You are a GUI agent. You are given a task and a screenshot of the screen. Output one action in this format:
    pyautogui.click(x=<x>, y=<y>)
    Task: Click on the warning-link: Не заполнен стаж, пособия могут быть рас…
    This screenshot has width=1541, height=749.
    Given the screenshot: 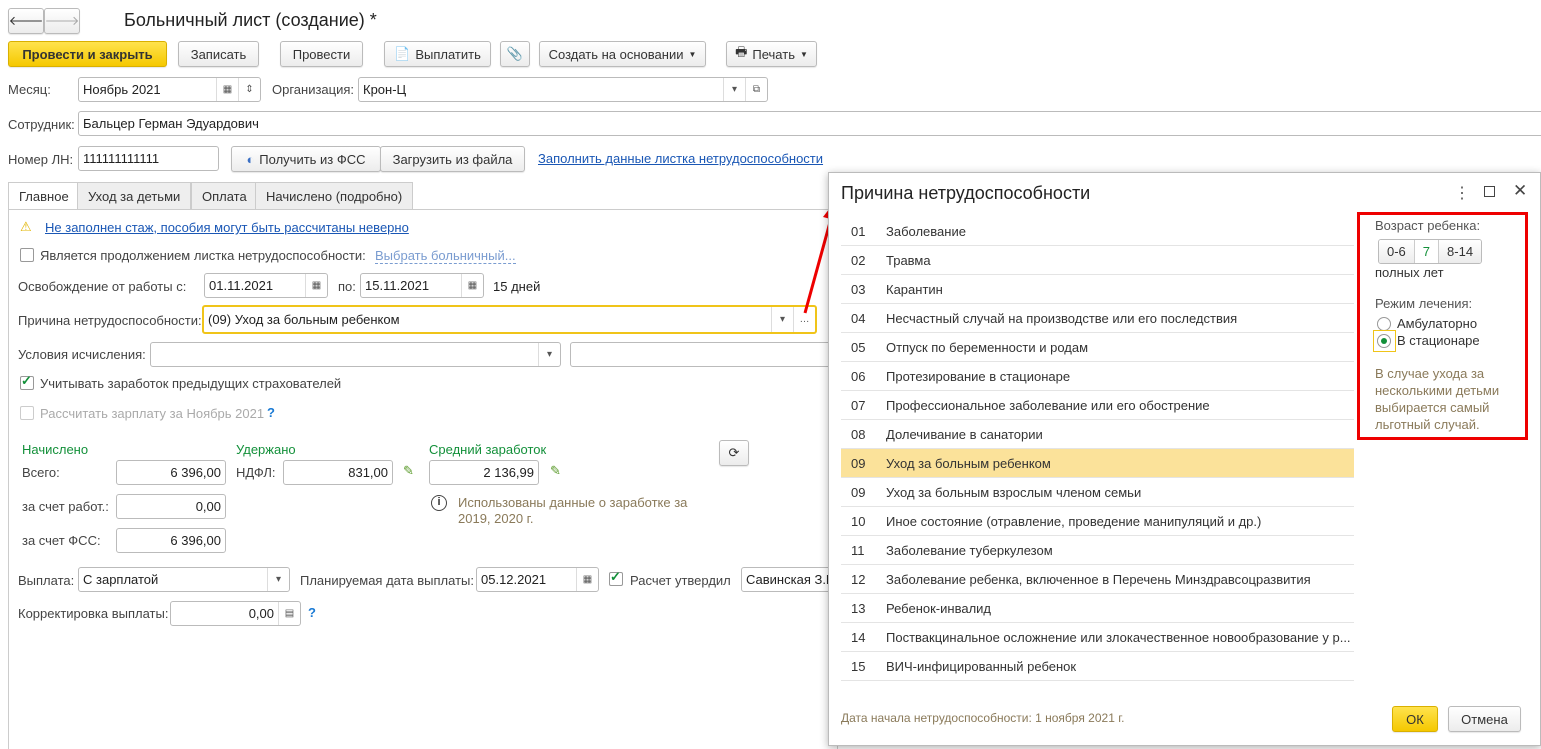 What is the action you would take?
    pyautogui.click(x=227, y=227)
    